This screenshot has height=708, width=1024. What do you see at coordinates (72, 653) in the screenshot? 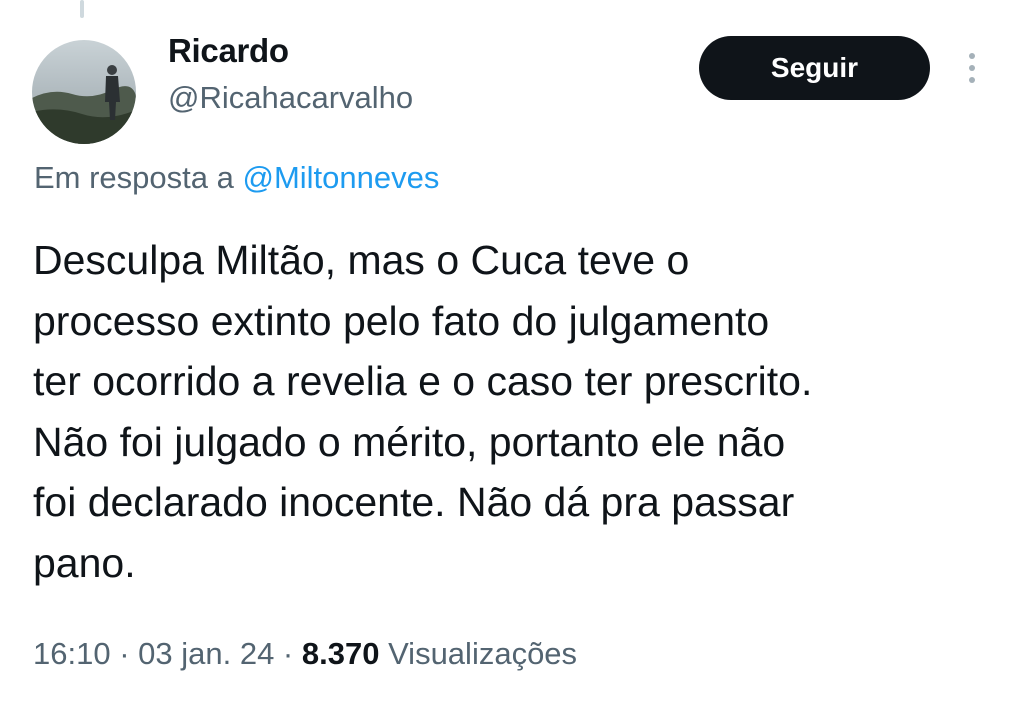
I see `tweet-time: 16:10` at bounding box center [72, 653].